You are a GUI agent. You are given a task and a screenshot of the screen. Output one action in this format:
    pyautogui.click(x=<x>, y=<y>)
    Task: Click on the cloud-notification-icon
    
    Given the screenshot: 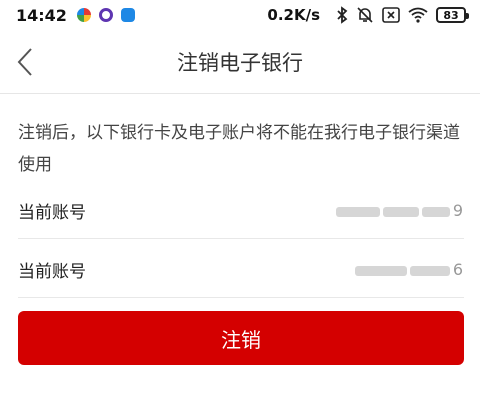 What is the action you would take?
    pyautogui.click(x=127, y=15)
    